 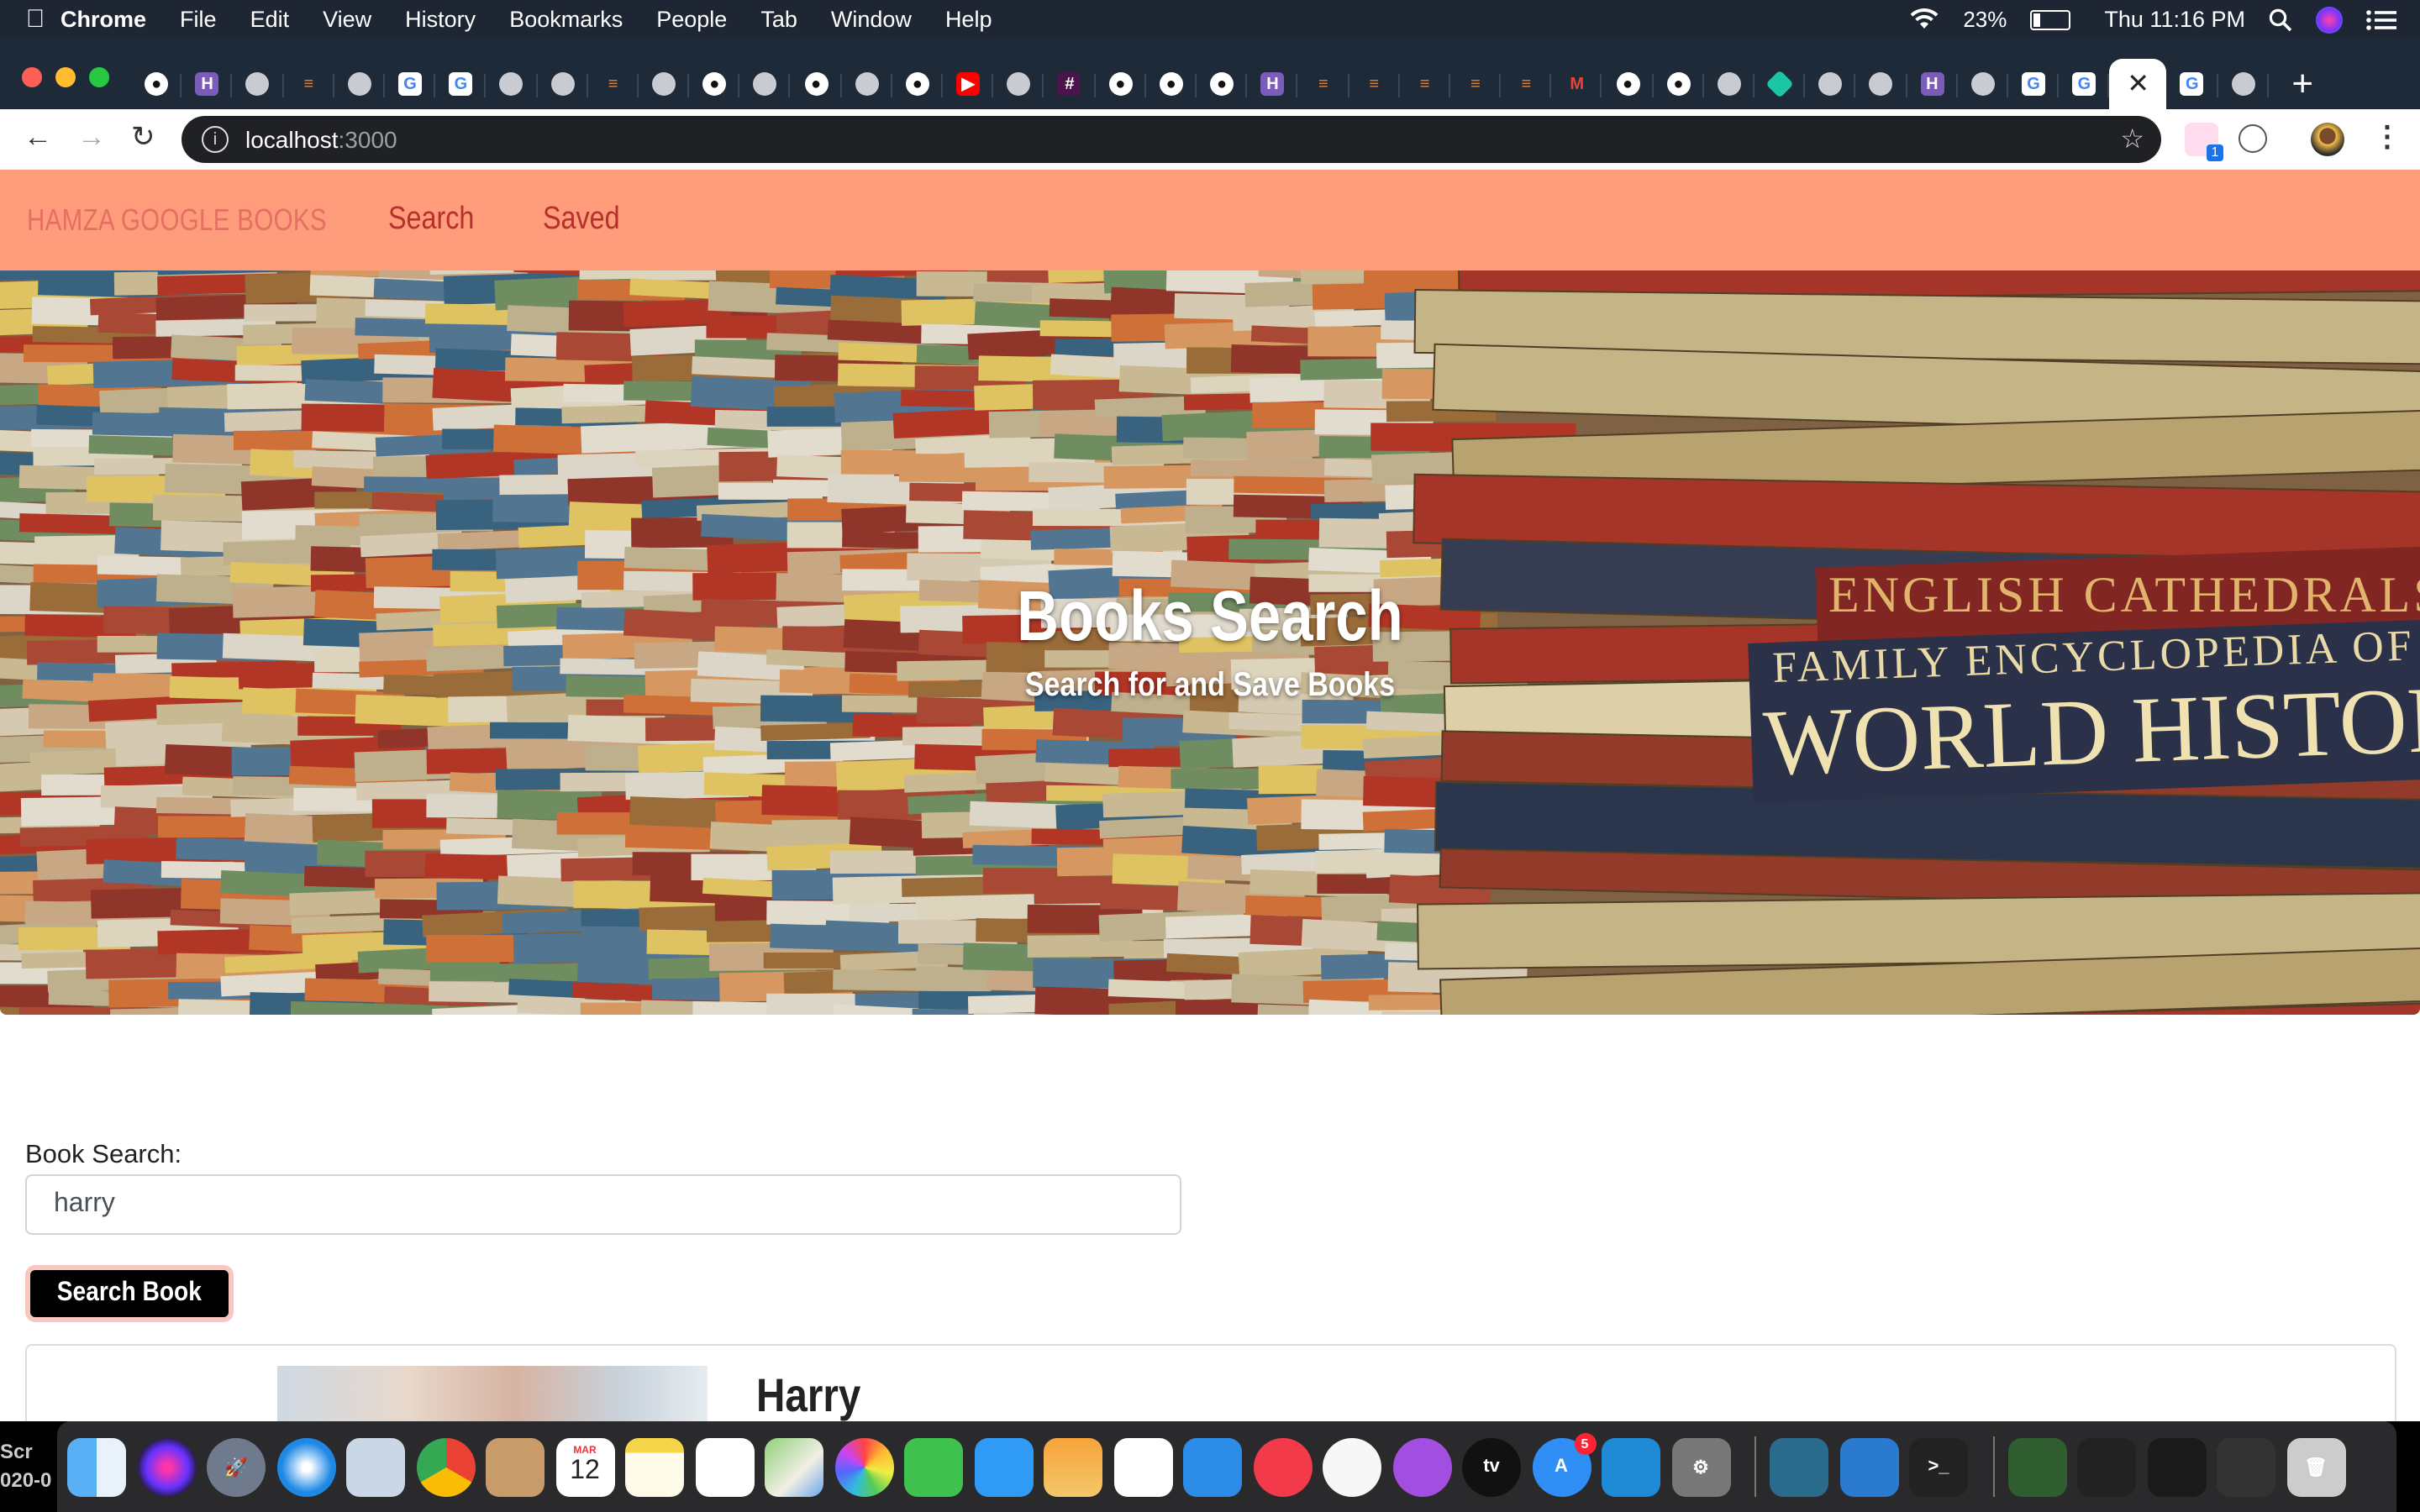 What do you see at coordinates (1924, 19) in the screenshot?
I see `wifi-icon` at bounding box center [1924, 19].